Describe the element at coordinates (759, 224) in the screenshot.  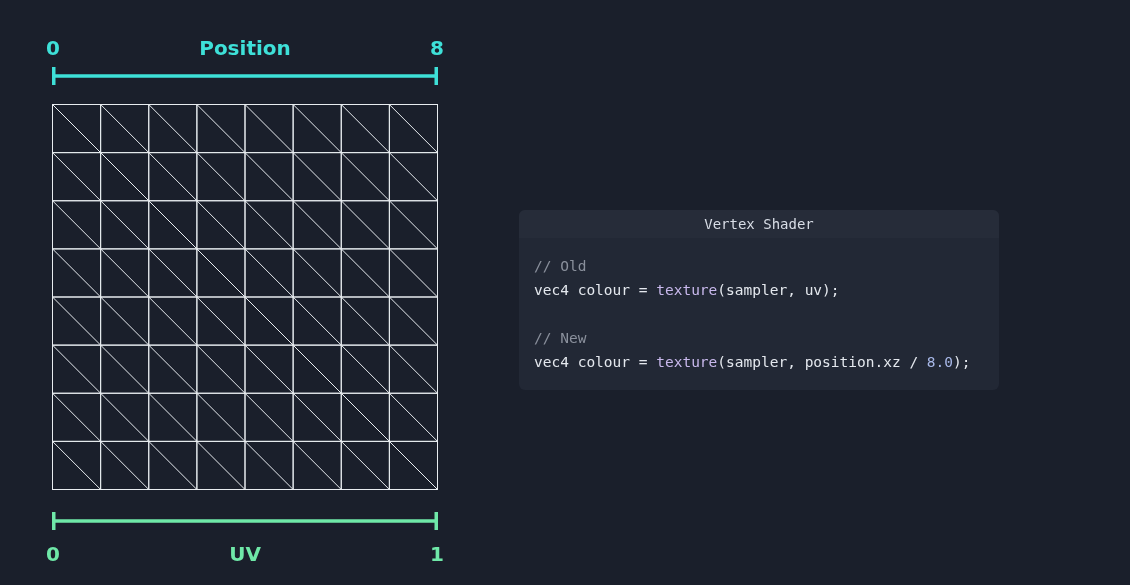
I see `panel-title: Vertex Shader` at that location.